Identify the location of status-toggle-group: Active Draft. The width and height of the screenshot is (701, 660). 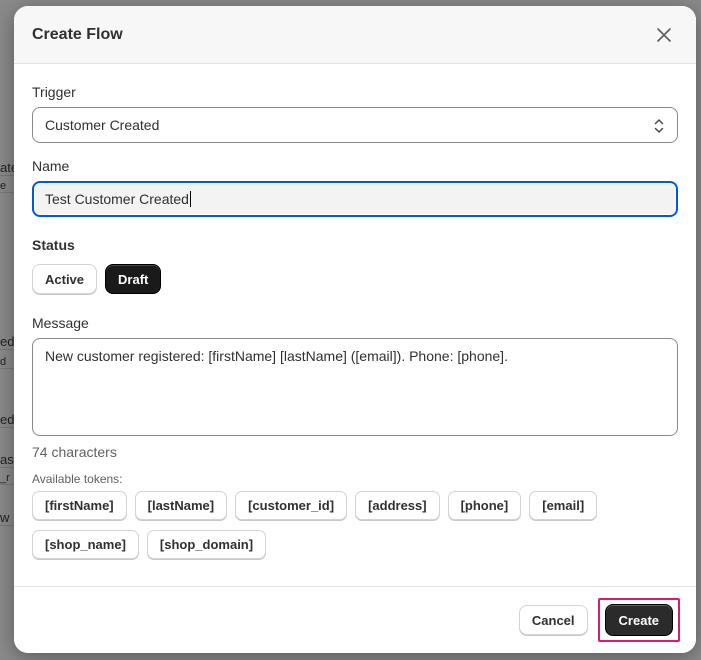
(355, 279).